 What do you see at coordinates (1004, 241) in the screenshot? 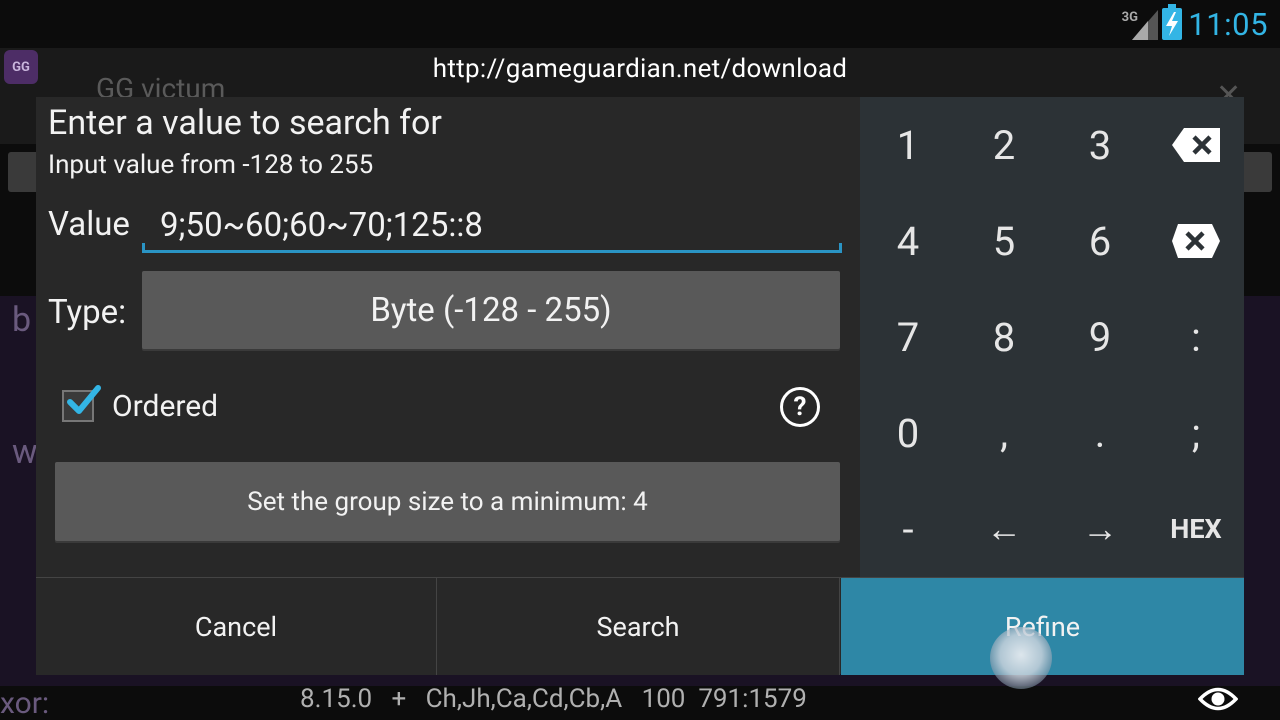
I see `key-5: 5` at bounding box center [1004, 241].